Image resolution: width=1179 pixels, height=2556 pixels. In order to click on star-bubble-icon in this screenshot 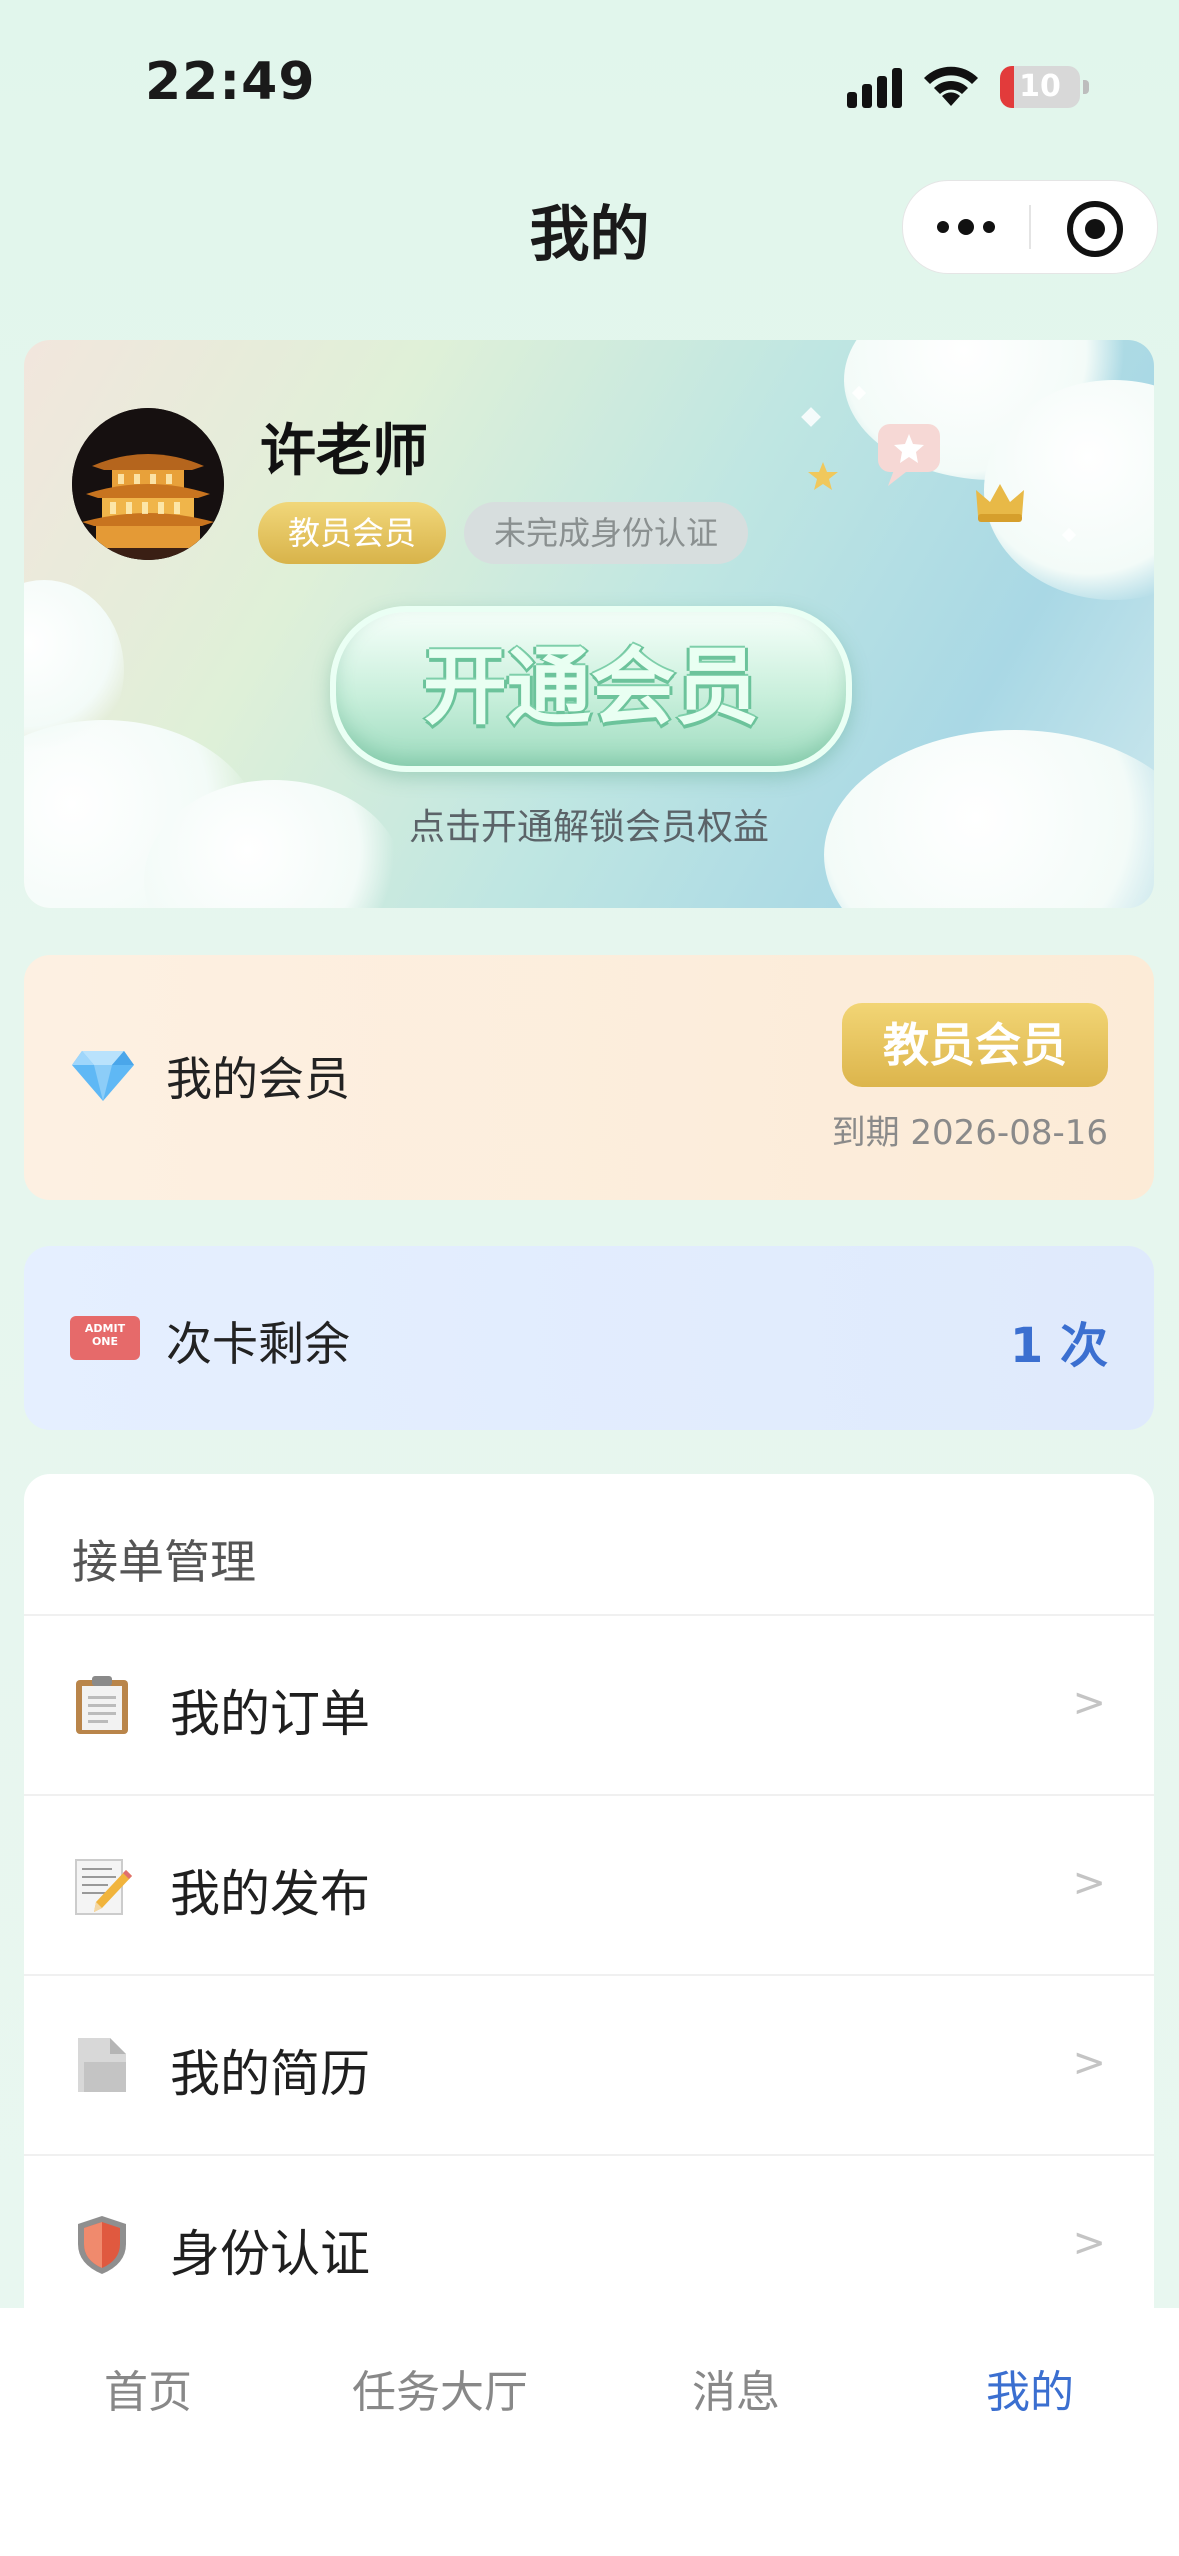, I will do `click(909, 455)`.